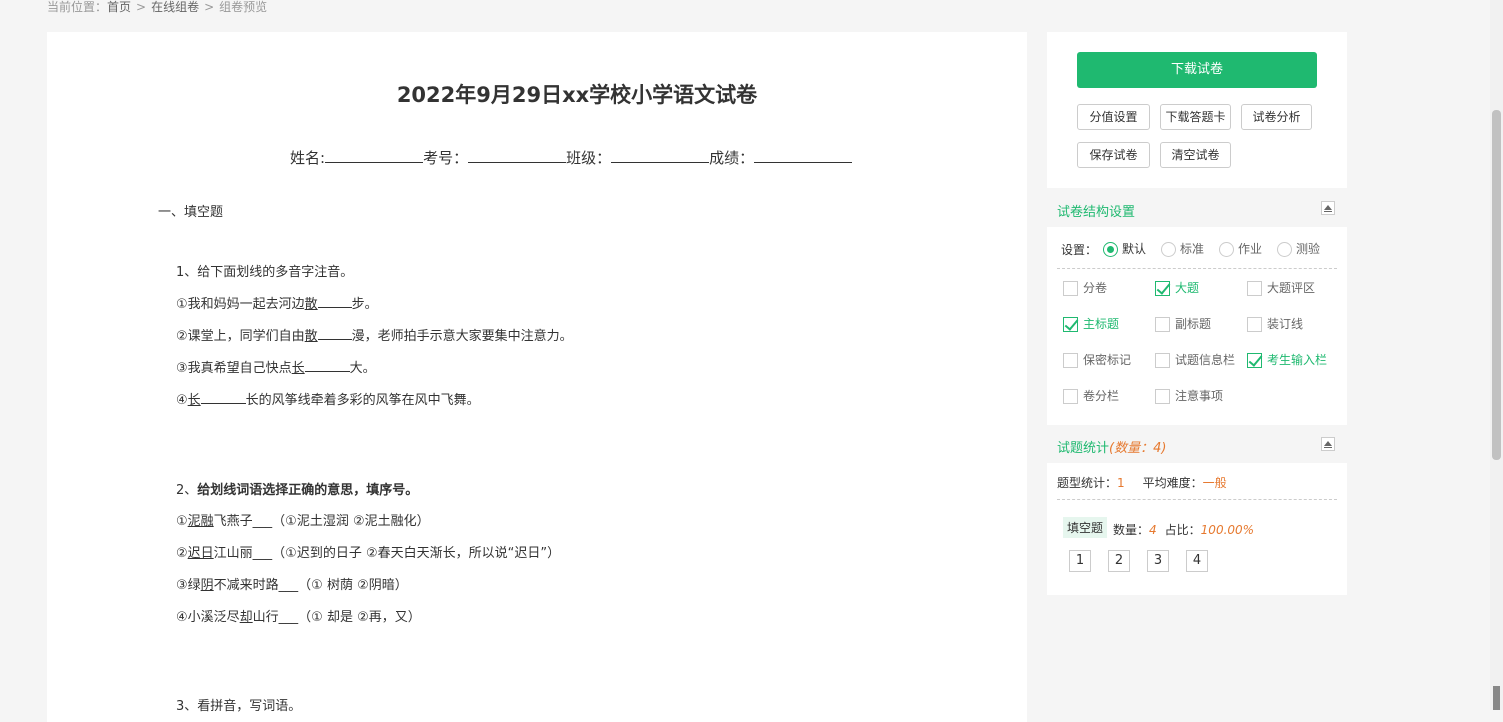 The width and height of the screenshot is (1503, 722). What do you see at coordinates (336, 617) in the screenshot?
I see `item-text: 山行___（① 却是 ②再，又）` at bounding box center [336, 617].